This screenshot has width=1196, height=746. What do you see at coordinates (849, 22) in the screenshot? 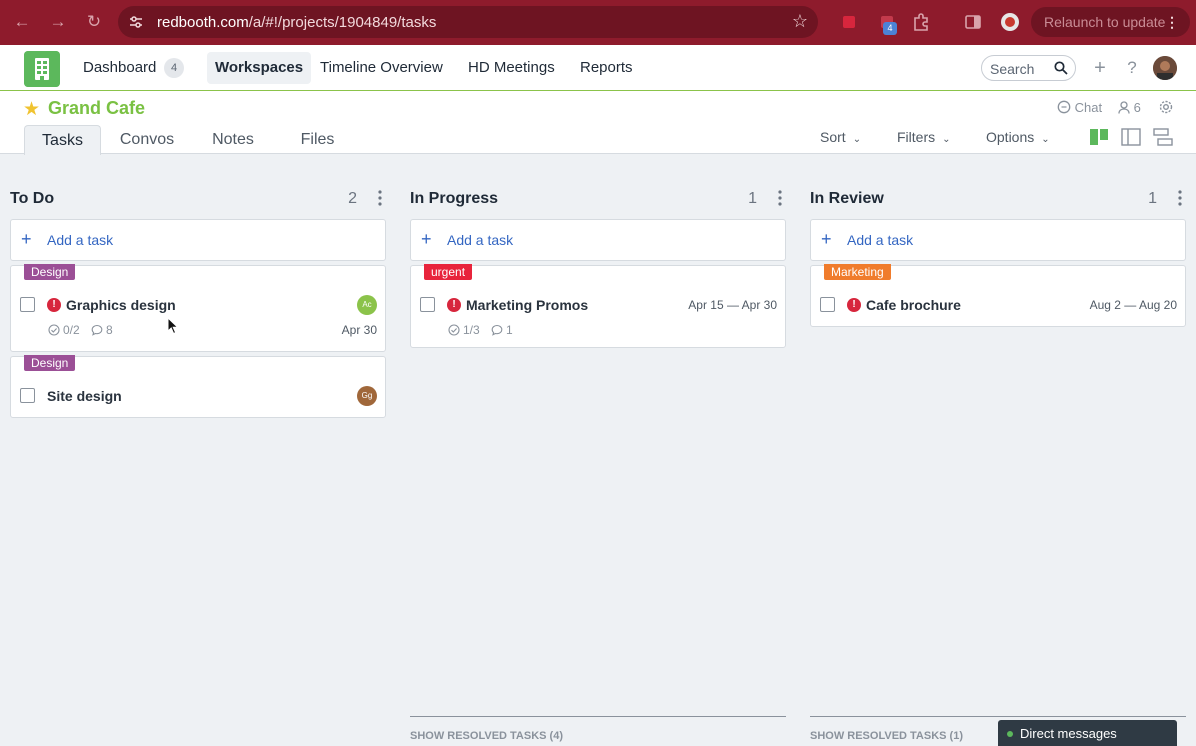
I see `extension-icon` at bounding box center [849, 22].